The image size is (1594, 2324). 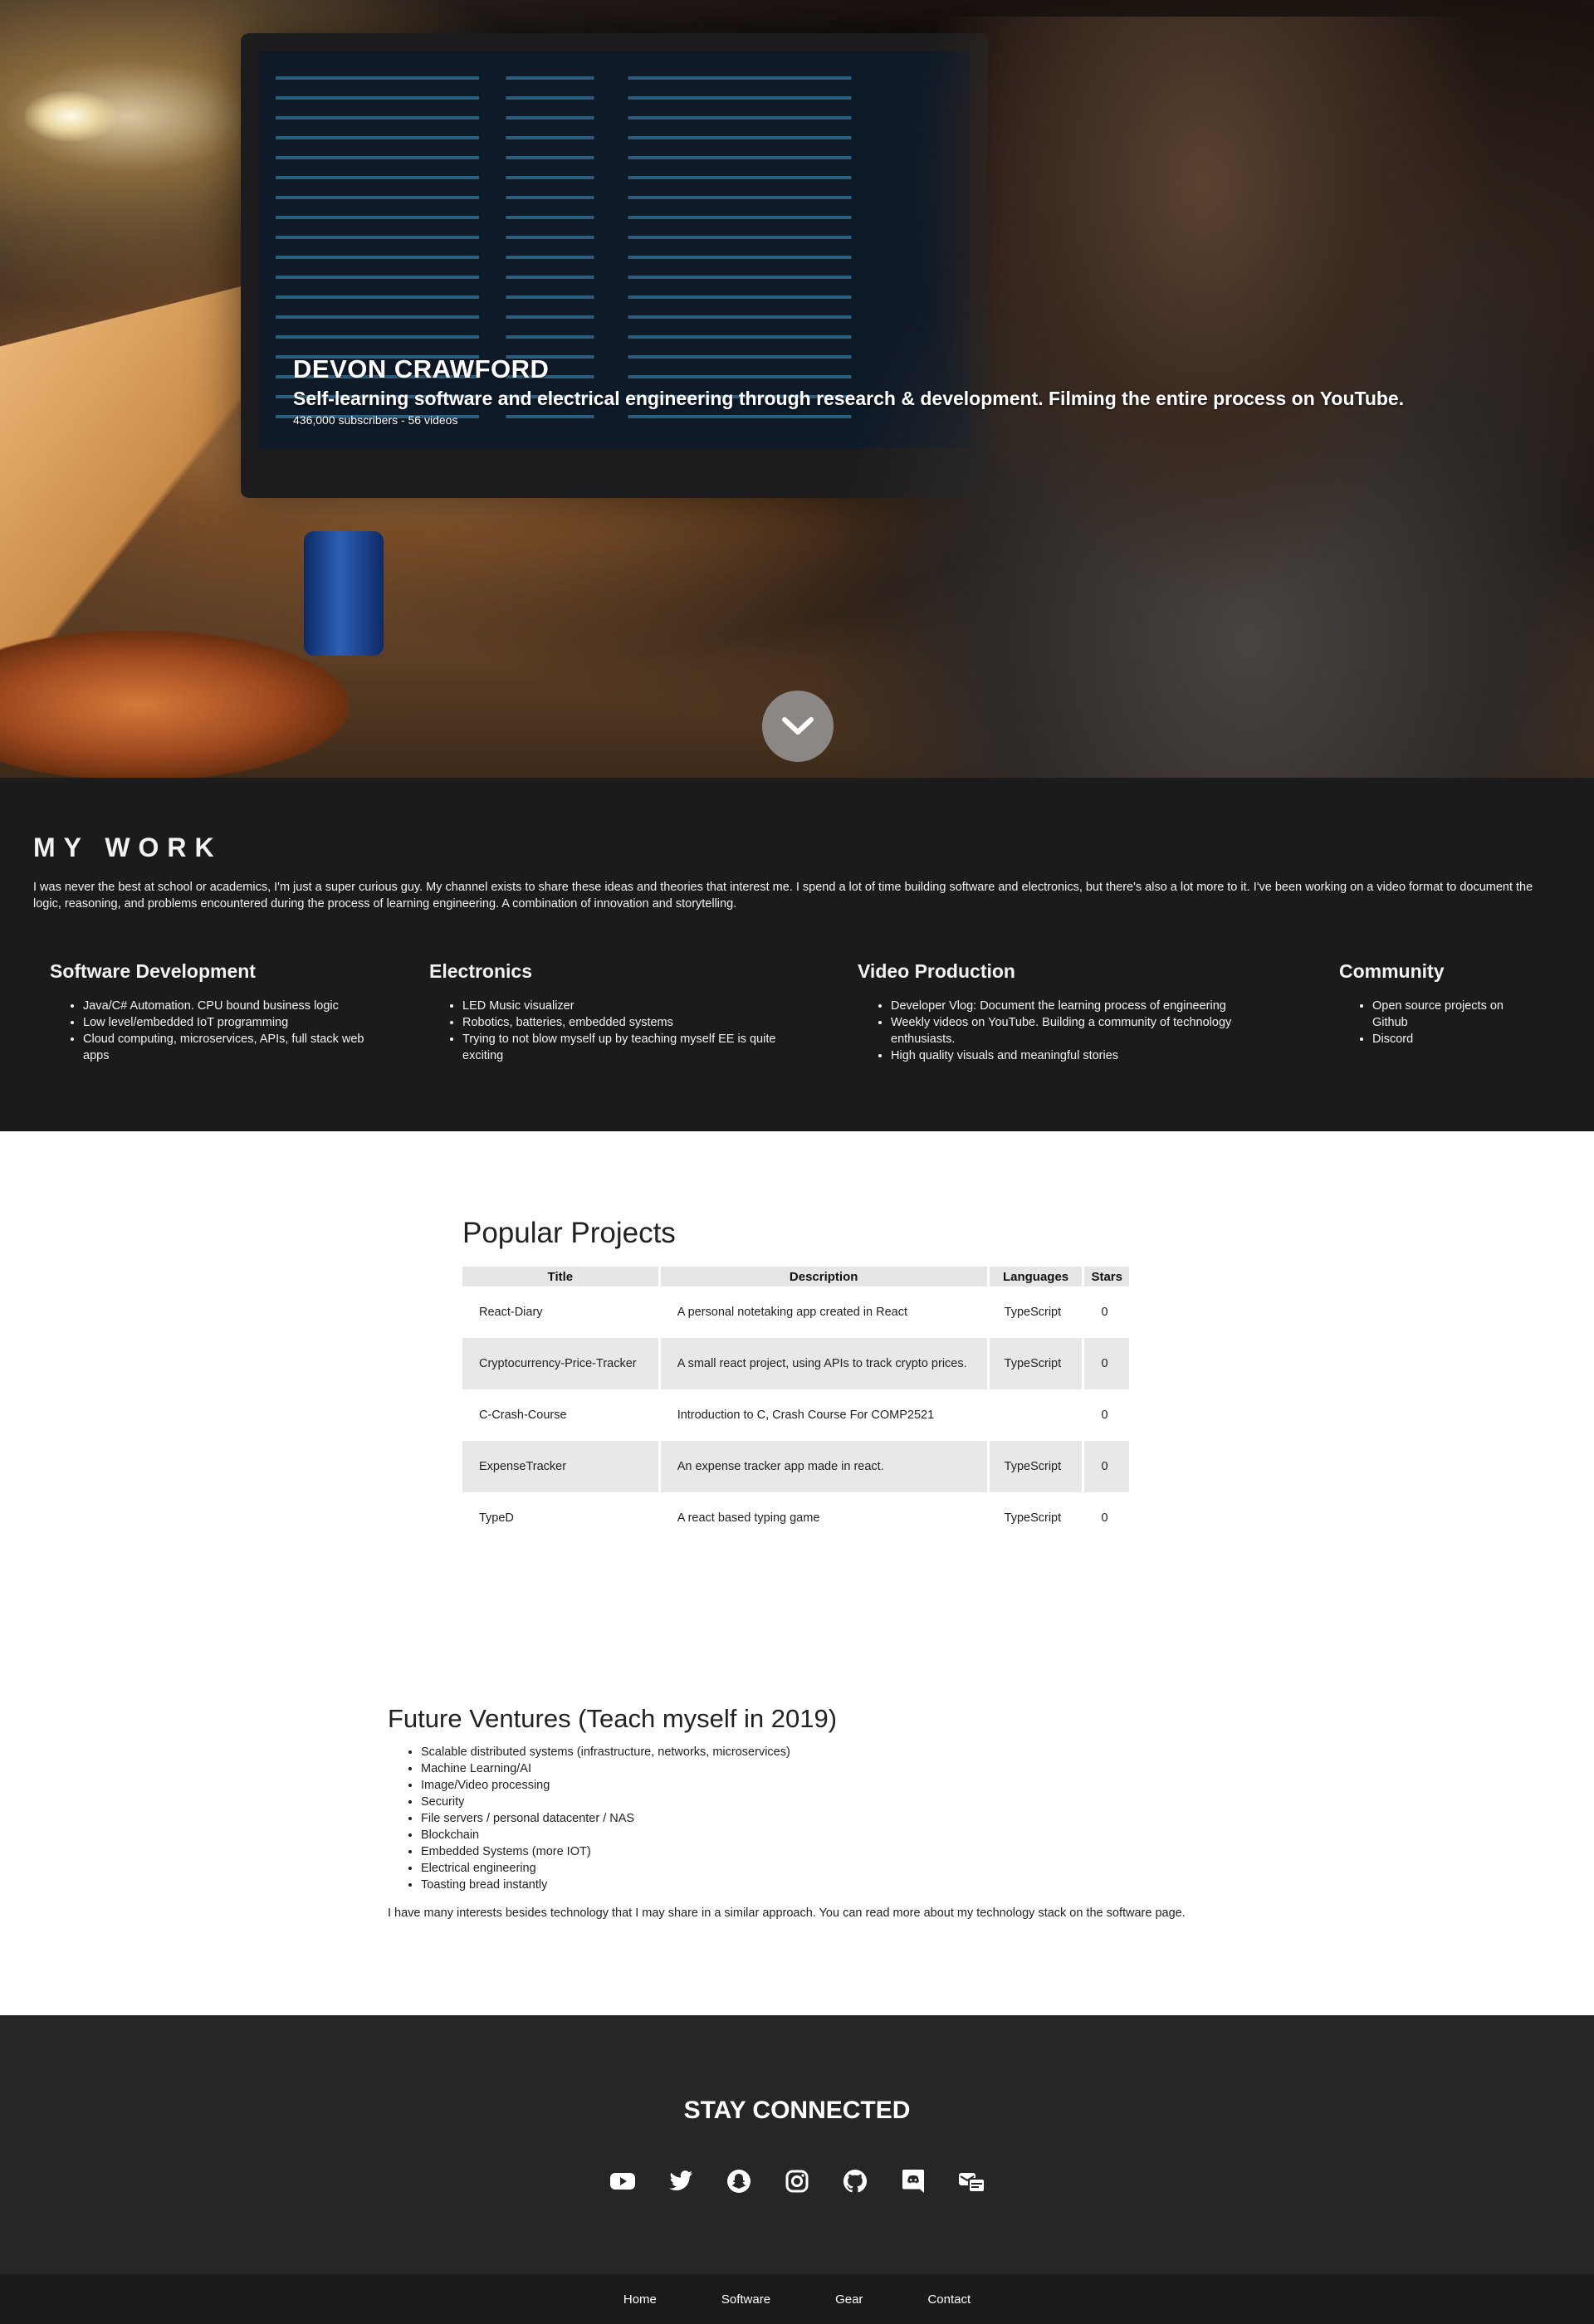 I want to click on list-item: Robotics, batteries, embedded systems, so click(x=636, y=1023).